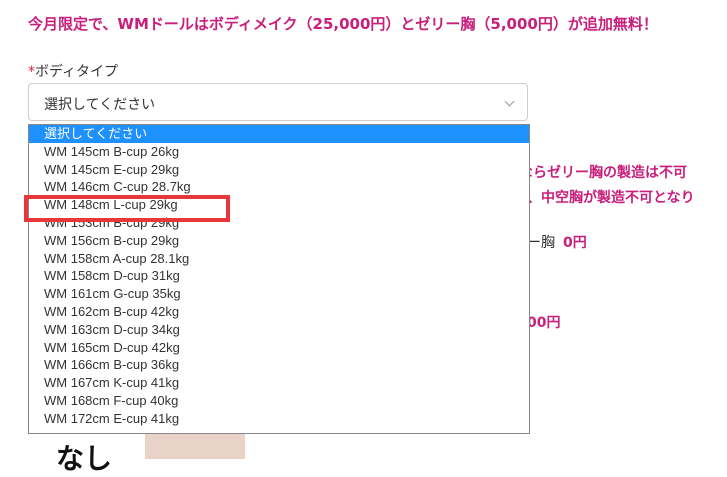 The image size is (727, 477). I want to click on bg-text-line3-price: 0円, so click(575, 243).